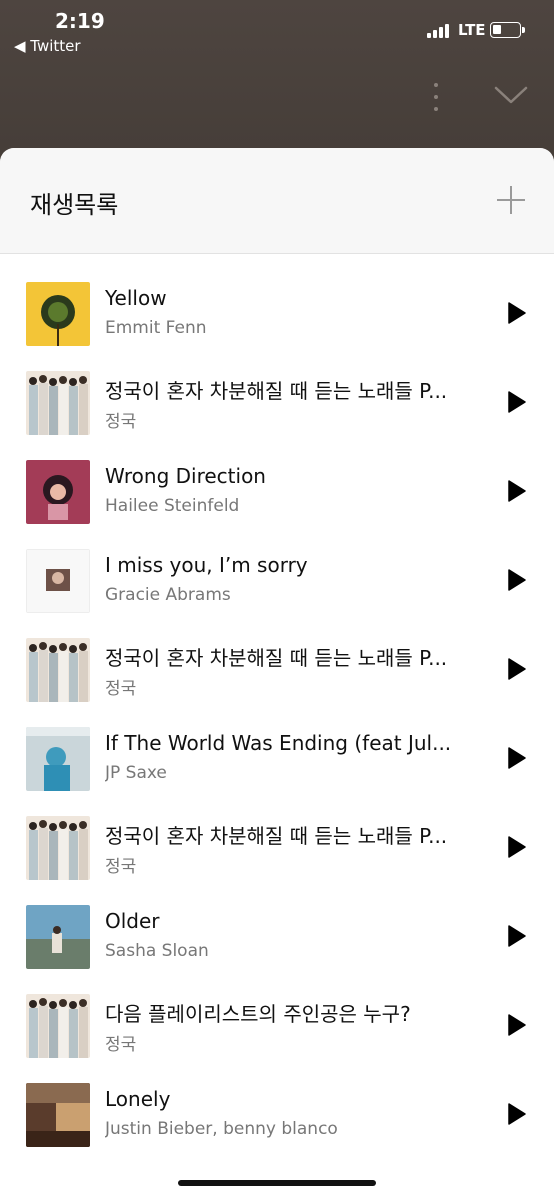 This screenshot has height=1200, width=554. What do you see at coordinates (185, 476) in the screenshot?
I see `track-title: Wrong Direction` at bounding box center [185, 476].